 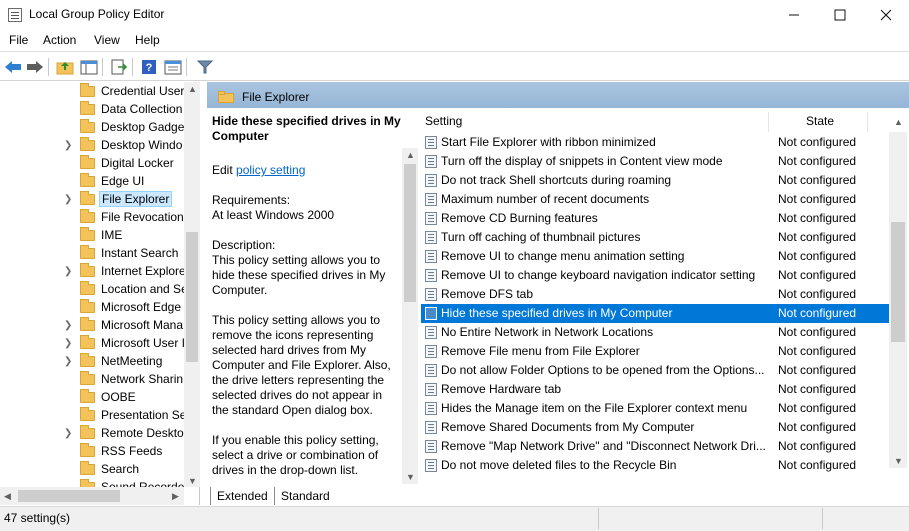 What do you see at coordinates (13, 67) in the screenshot?
I see `back-button` at bounding box center [13, 67].